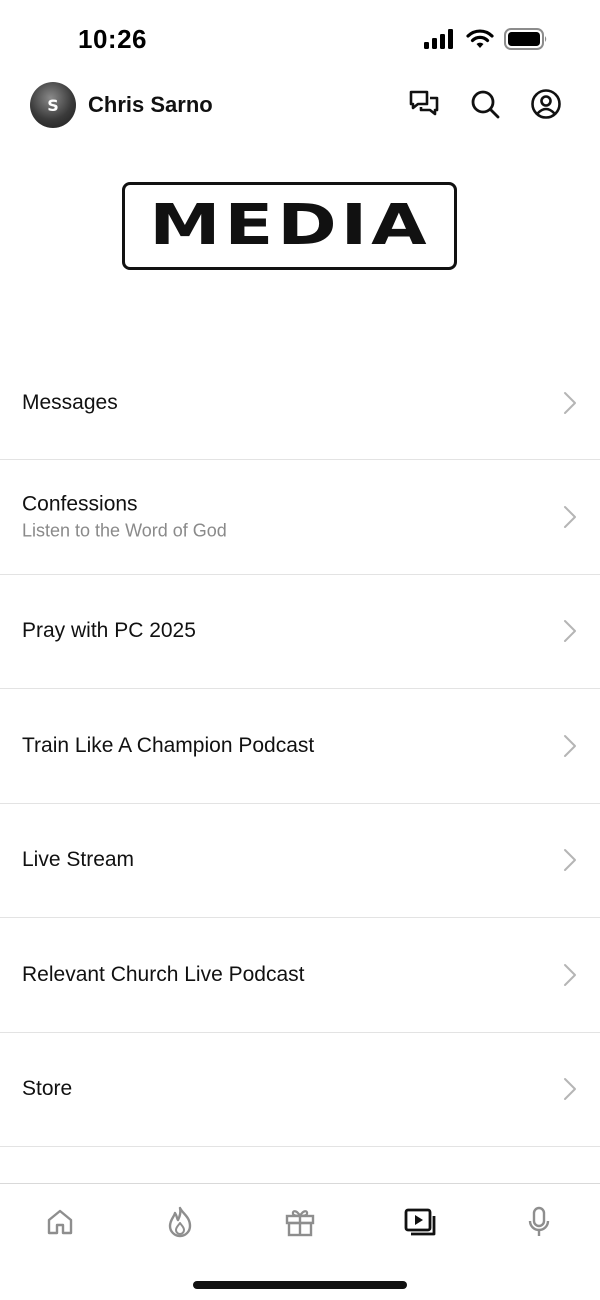  I want to click on status-icons, so click(486, 41).